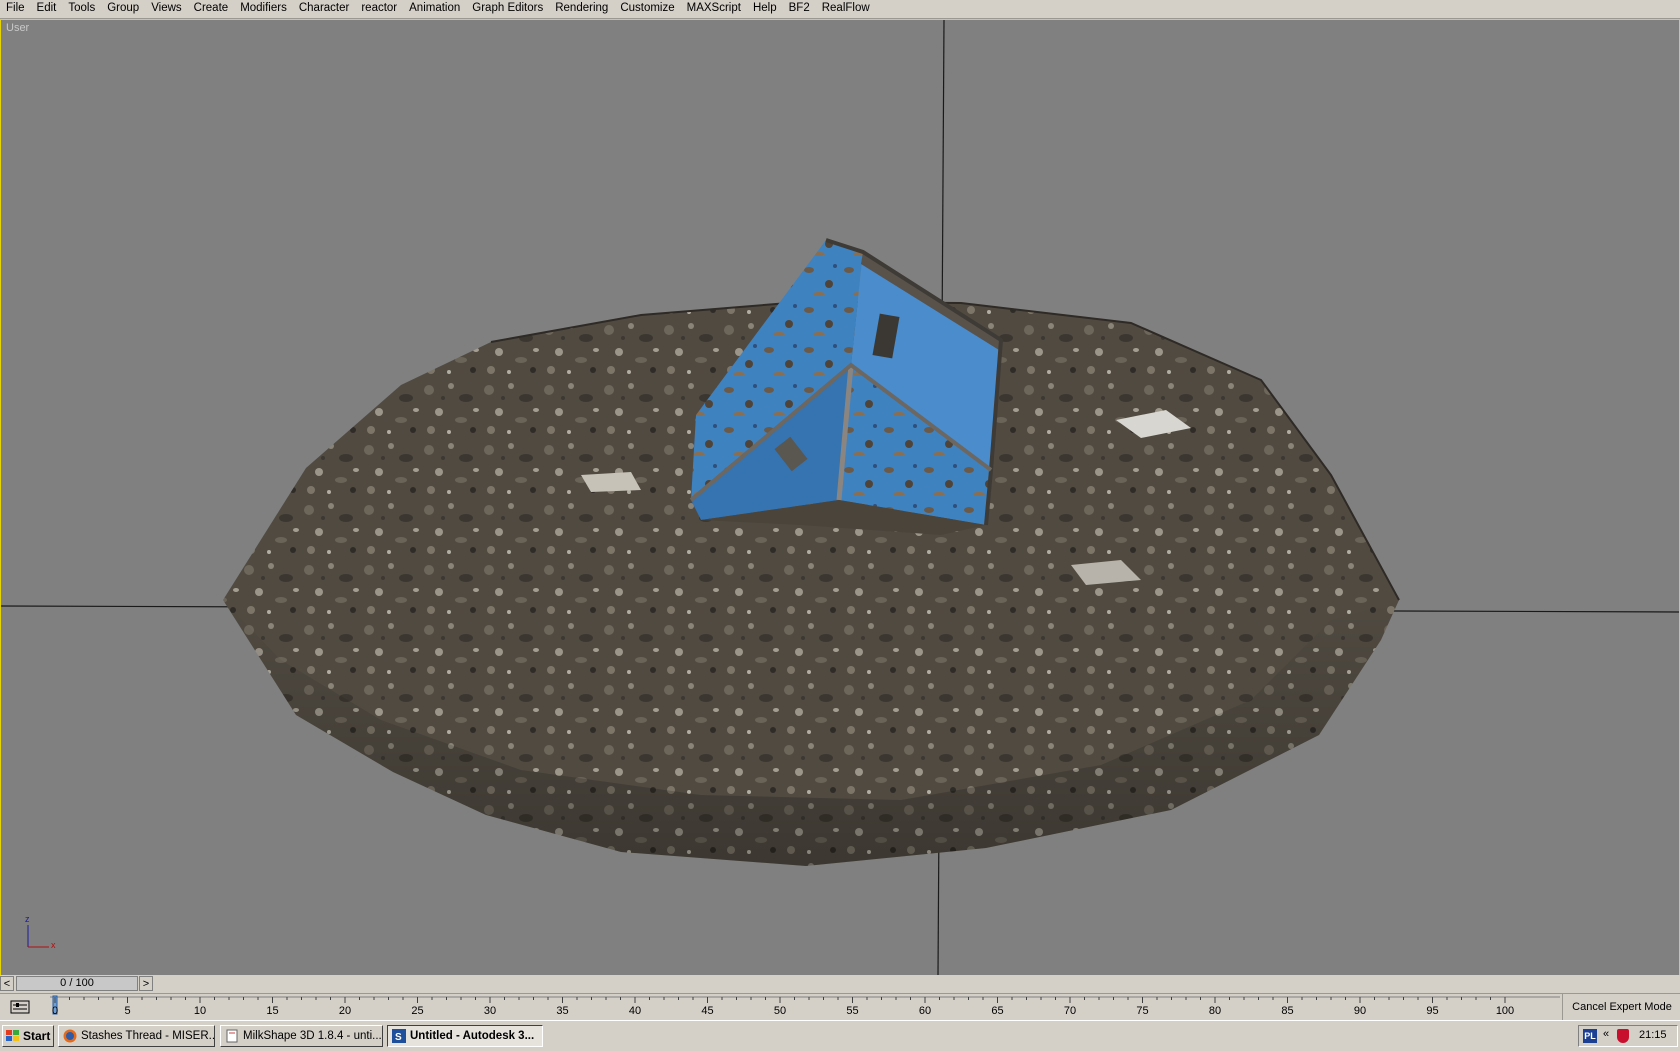 The width and height of the screenshot is (1680, 1051). I want to click on pebble-light, so click(611, 482).